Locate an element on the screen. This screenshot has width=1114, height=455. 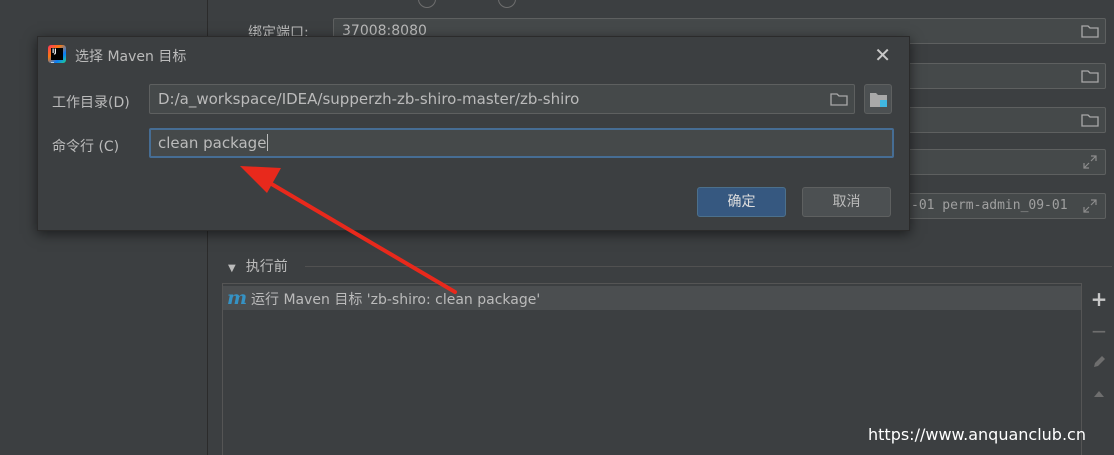
command-line-input: clean package is located at coordinates (521, 143).